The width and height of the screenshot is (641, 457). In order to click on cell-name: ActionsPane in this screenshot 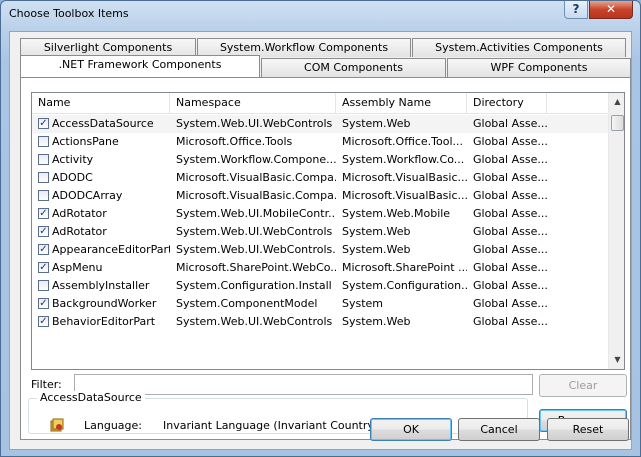, I will do `click(85, 141)`.